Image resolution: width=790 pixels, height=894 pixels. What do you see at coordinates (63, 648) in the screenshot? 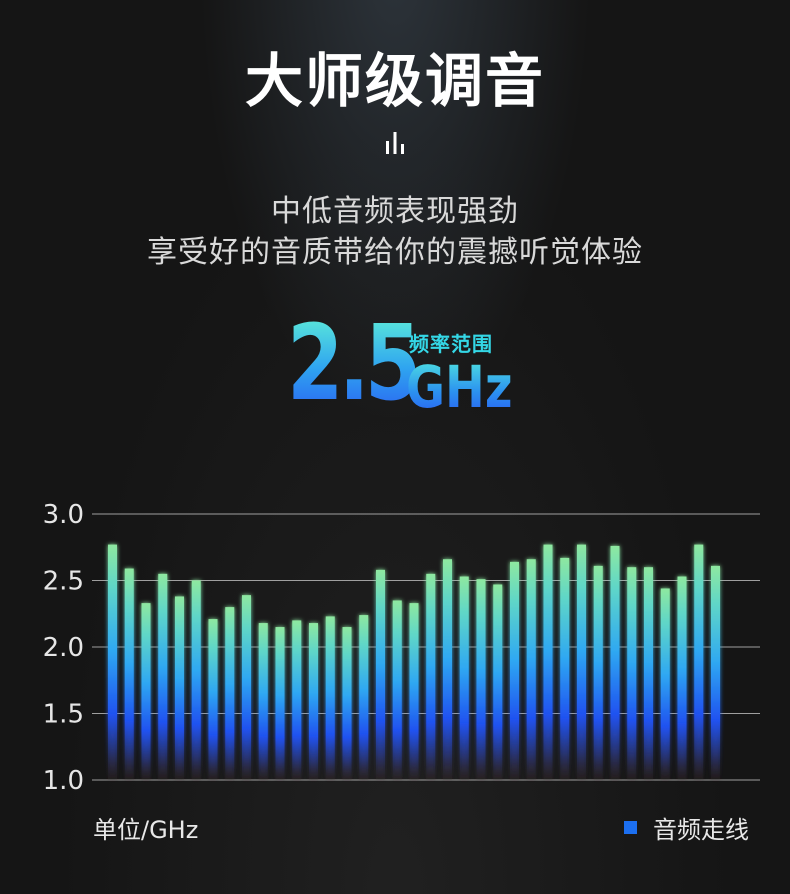
I see `y-tick-label: 2.0` at bounding box center [63, 648].